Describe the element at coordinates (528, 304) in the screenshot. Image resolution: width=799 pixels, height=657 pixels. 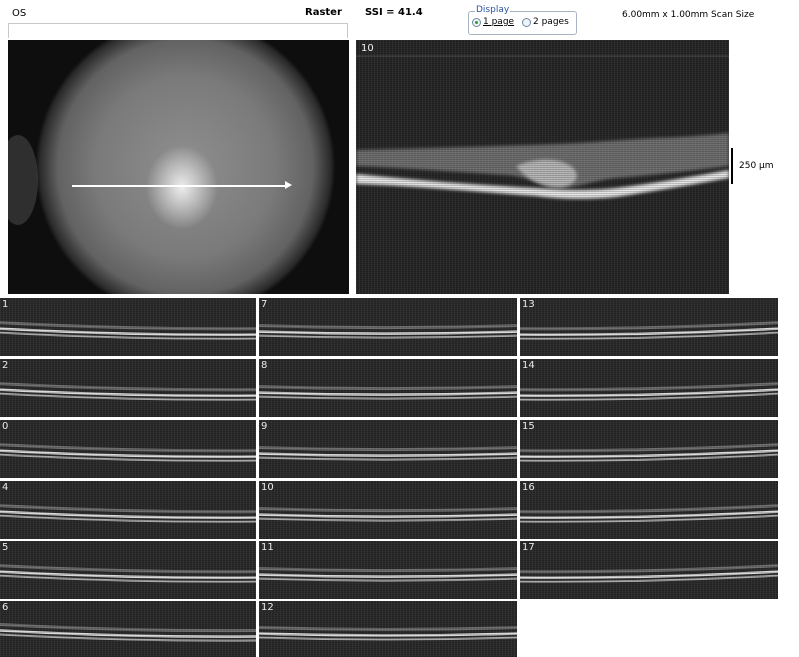
I see `thumbnail-number: 13` at that location.